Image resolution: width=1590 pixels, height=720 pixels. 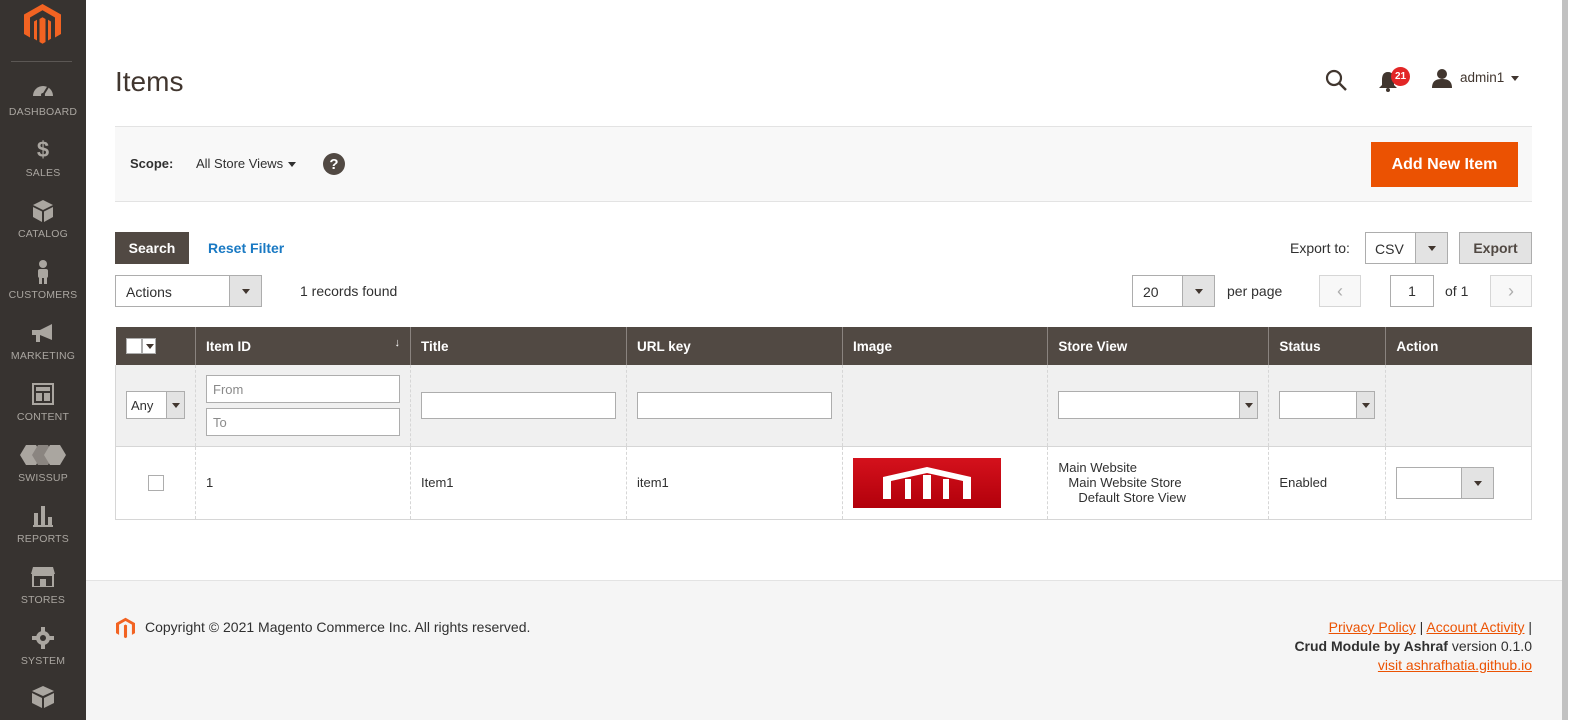 I want to click on sidebar-item-dashboard: DASHBOARD, so click(x=43, y=106).